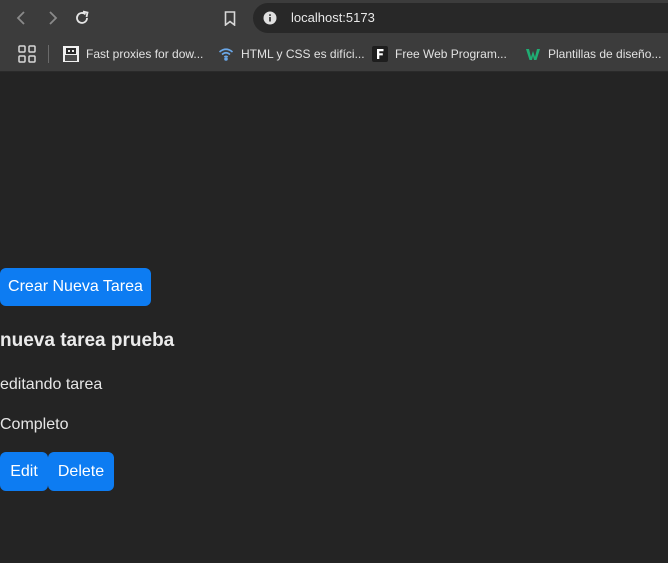 Image resolution: width=668 pixels, height=563 pixels. I want to click on edit-button: Edit, so click(24, 471).